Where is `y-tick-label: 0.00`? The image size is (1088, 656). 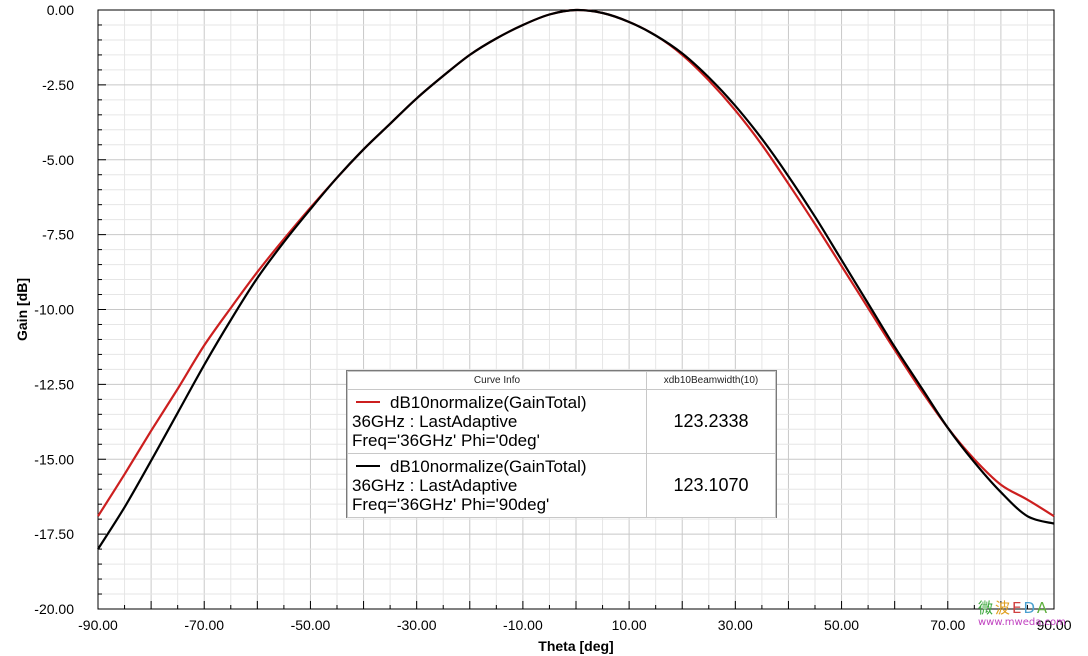
y-tick-label: 0.00 is located at coordinates (60, 10).